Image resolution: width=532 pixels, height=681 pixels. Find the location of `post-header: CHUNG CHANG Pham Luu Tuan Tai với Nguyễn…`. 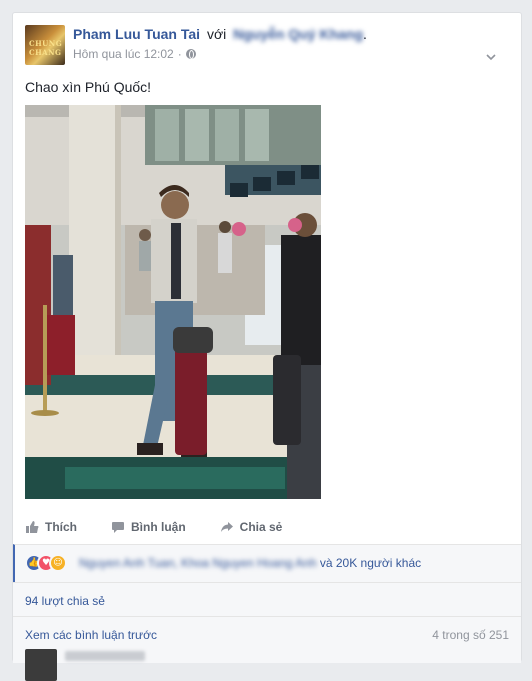

post-header: CHUNG CHANG Pham Luu Tuan Tai với Nguyễn… is located at coordinates (267, 45).